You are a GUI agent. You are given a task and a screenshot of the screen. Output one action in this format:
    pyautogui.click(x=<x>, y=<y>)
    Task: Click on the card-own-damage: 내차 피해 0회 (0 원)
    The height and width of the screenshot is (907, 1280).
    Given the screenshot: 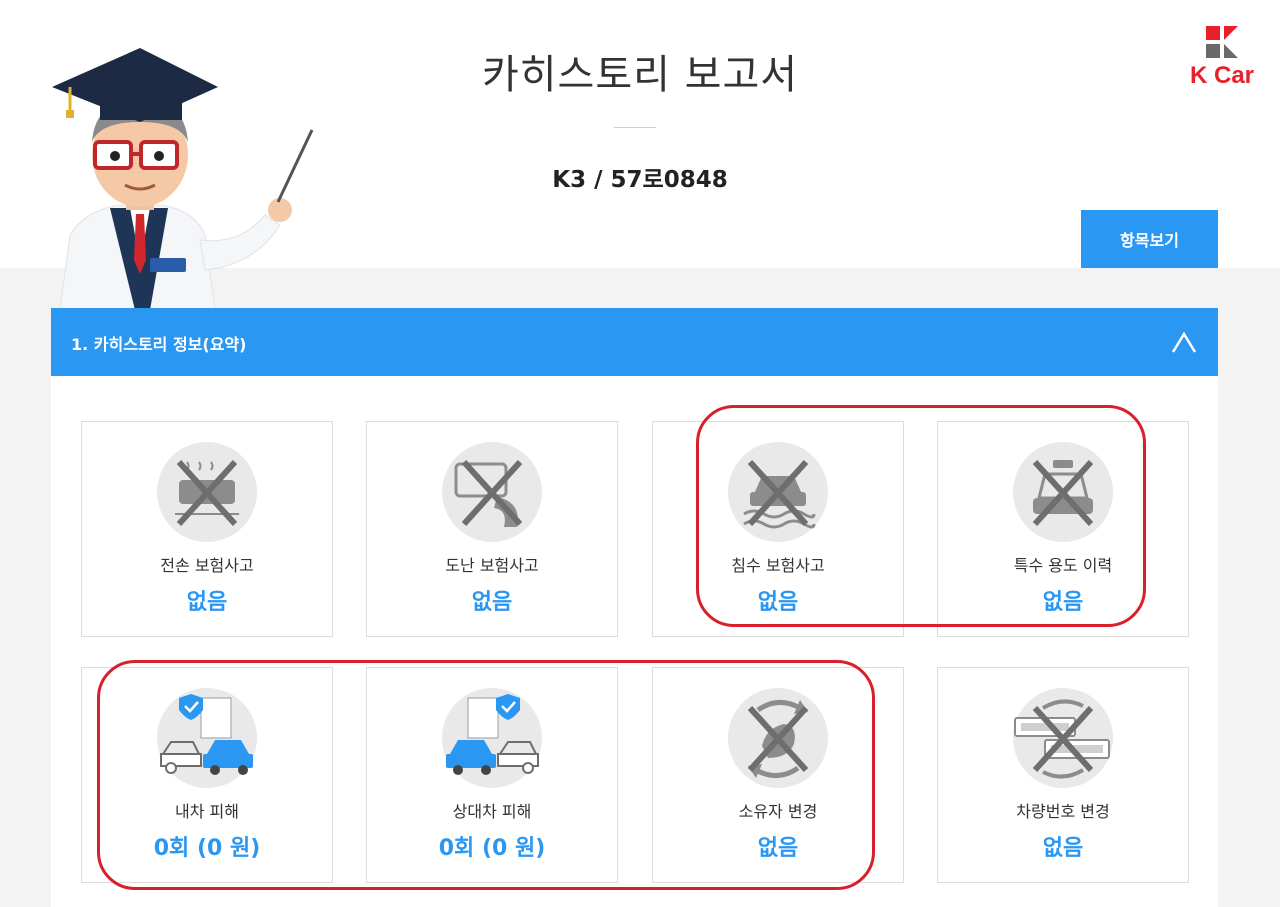 What is the action you would take?
    pyautogui.click(x=207, y=775)
    